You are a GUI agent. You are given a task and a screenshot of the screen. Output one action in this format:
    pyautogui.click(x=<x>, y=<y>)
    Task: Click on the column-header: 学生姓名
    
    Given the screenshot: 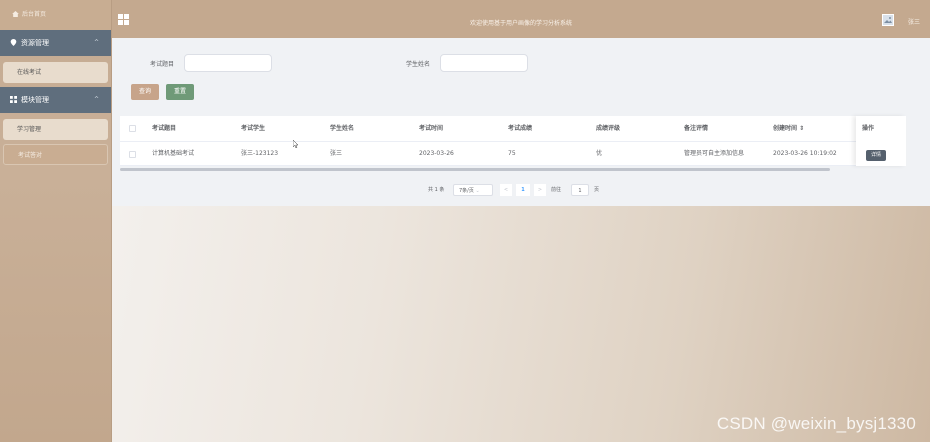 What is the action you would take?
    pyautogui.click(x=342, y=128)
    